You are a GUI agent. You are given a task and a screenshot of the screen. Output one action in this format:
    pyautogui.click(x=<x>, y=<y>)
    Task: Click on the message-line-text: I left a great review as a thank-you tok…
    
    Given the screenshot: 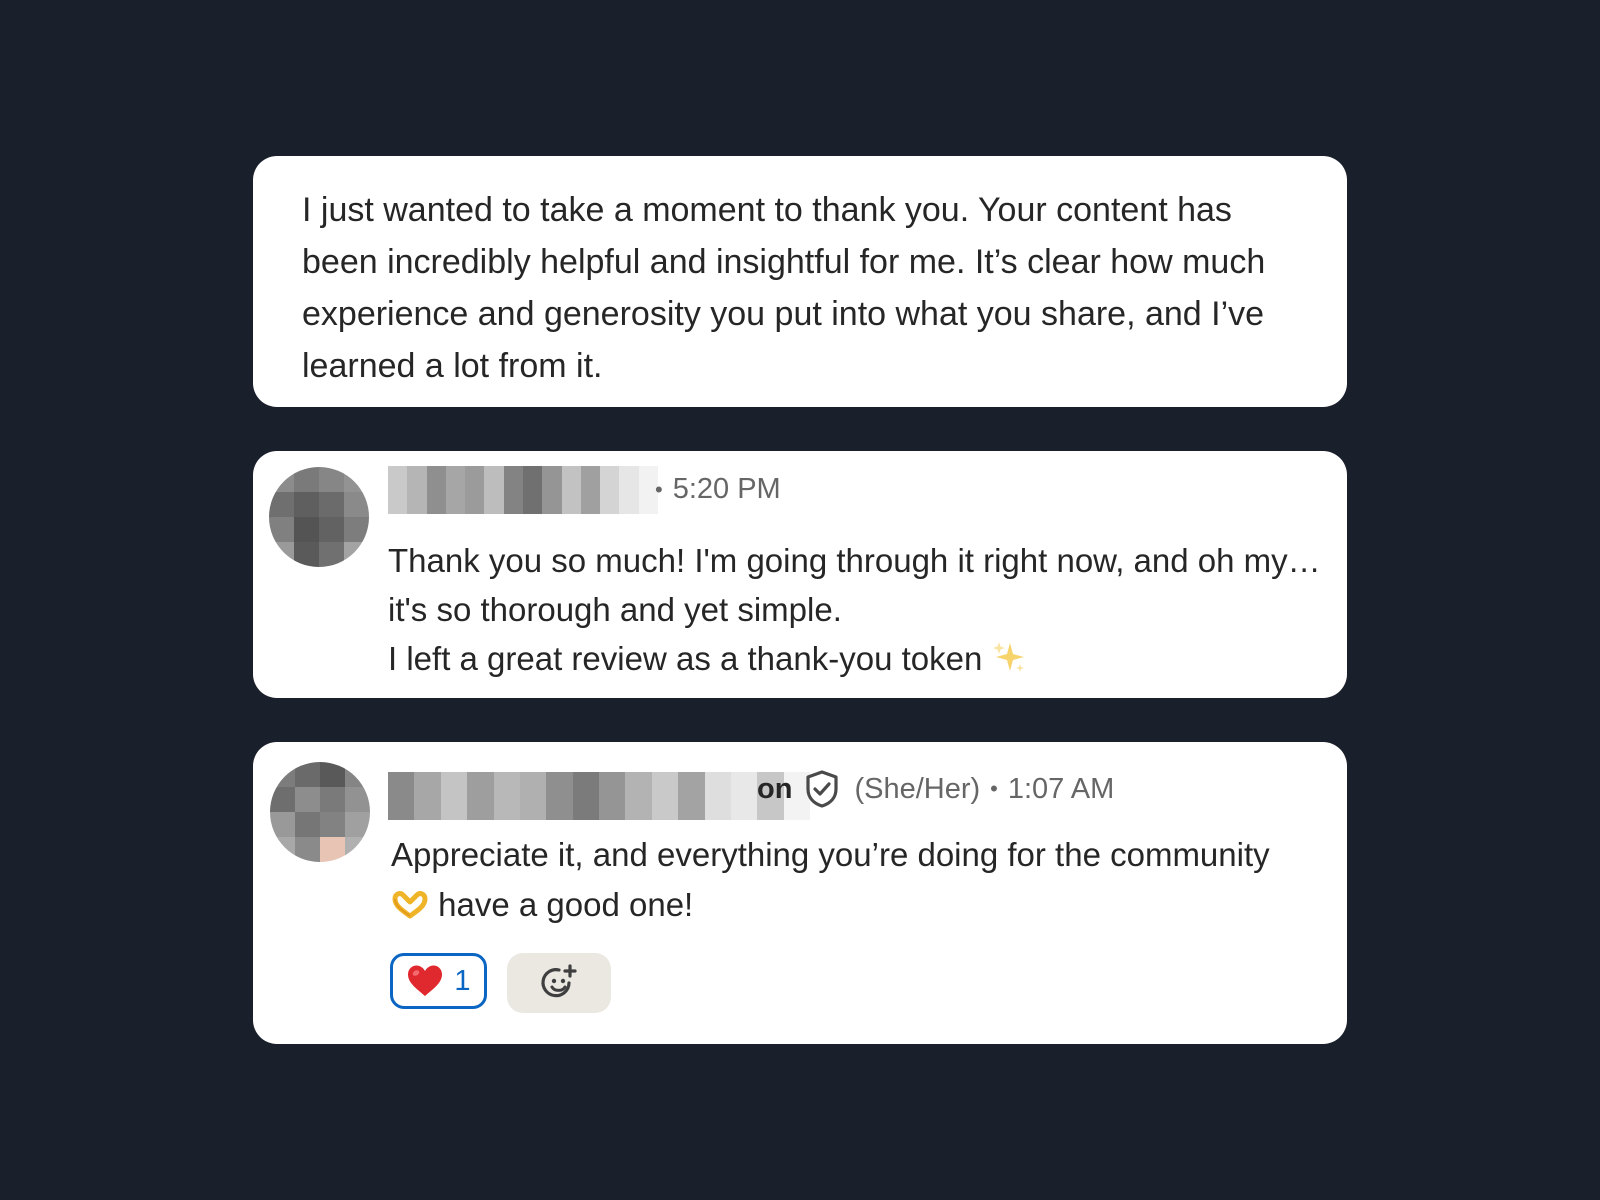 What is the action you would take?
    pyautogui.click(x=685, y=658)
    